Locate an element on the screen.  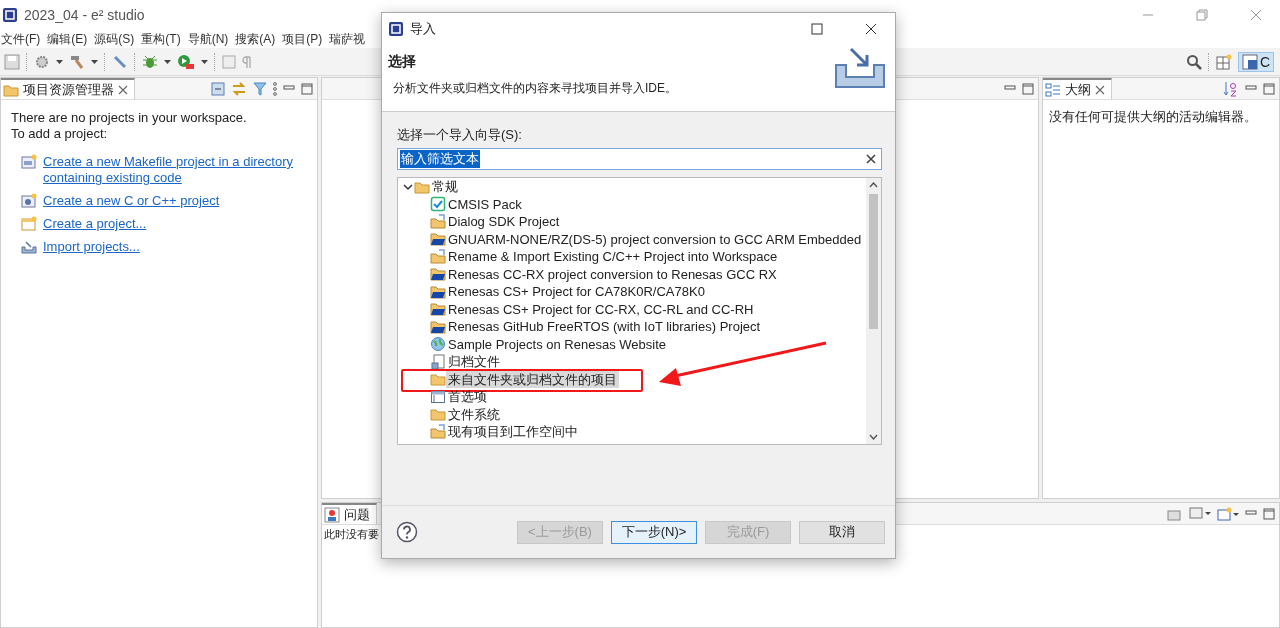
menu-item: 源码(S) is located at coordinates (117, 39).